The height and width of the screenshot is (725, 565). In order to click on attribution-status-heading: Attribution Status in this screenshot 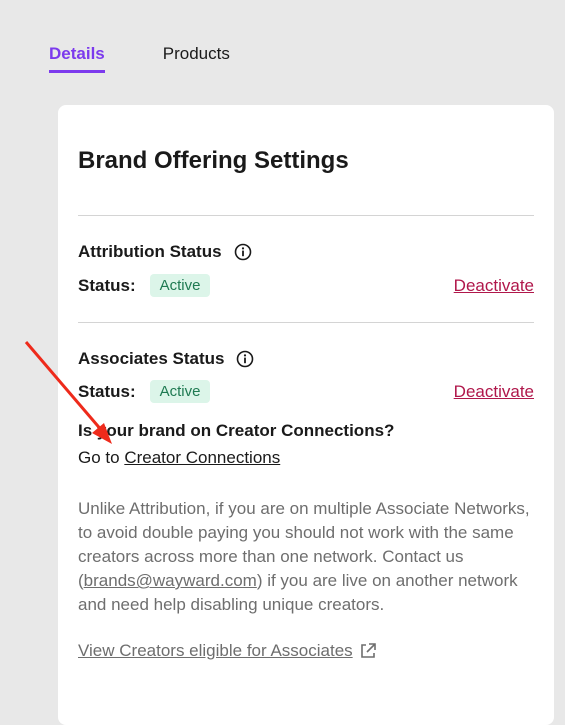, I will do `click(165, 252)`.